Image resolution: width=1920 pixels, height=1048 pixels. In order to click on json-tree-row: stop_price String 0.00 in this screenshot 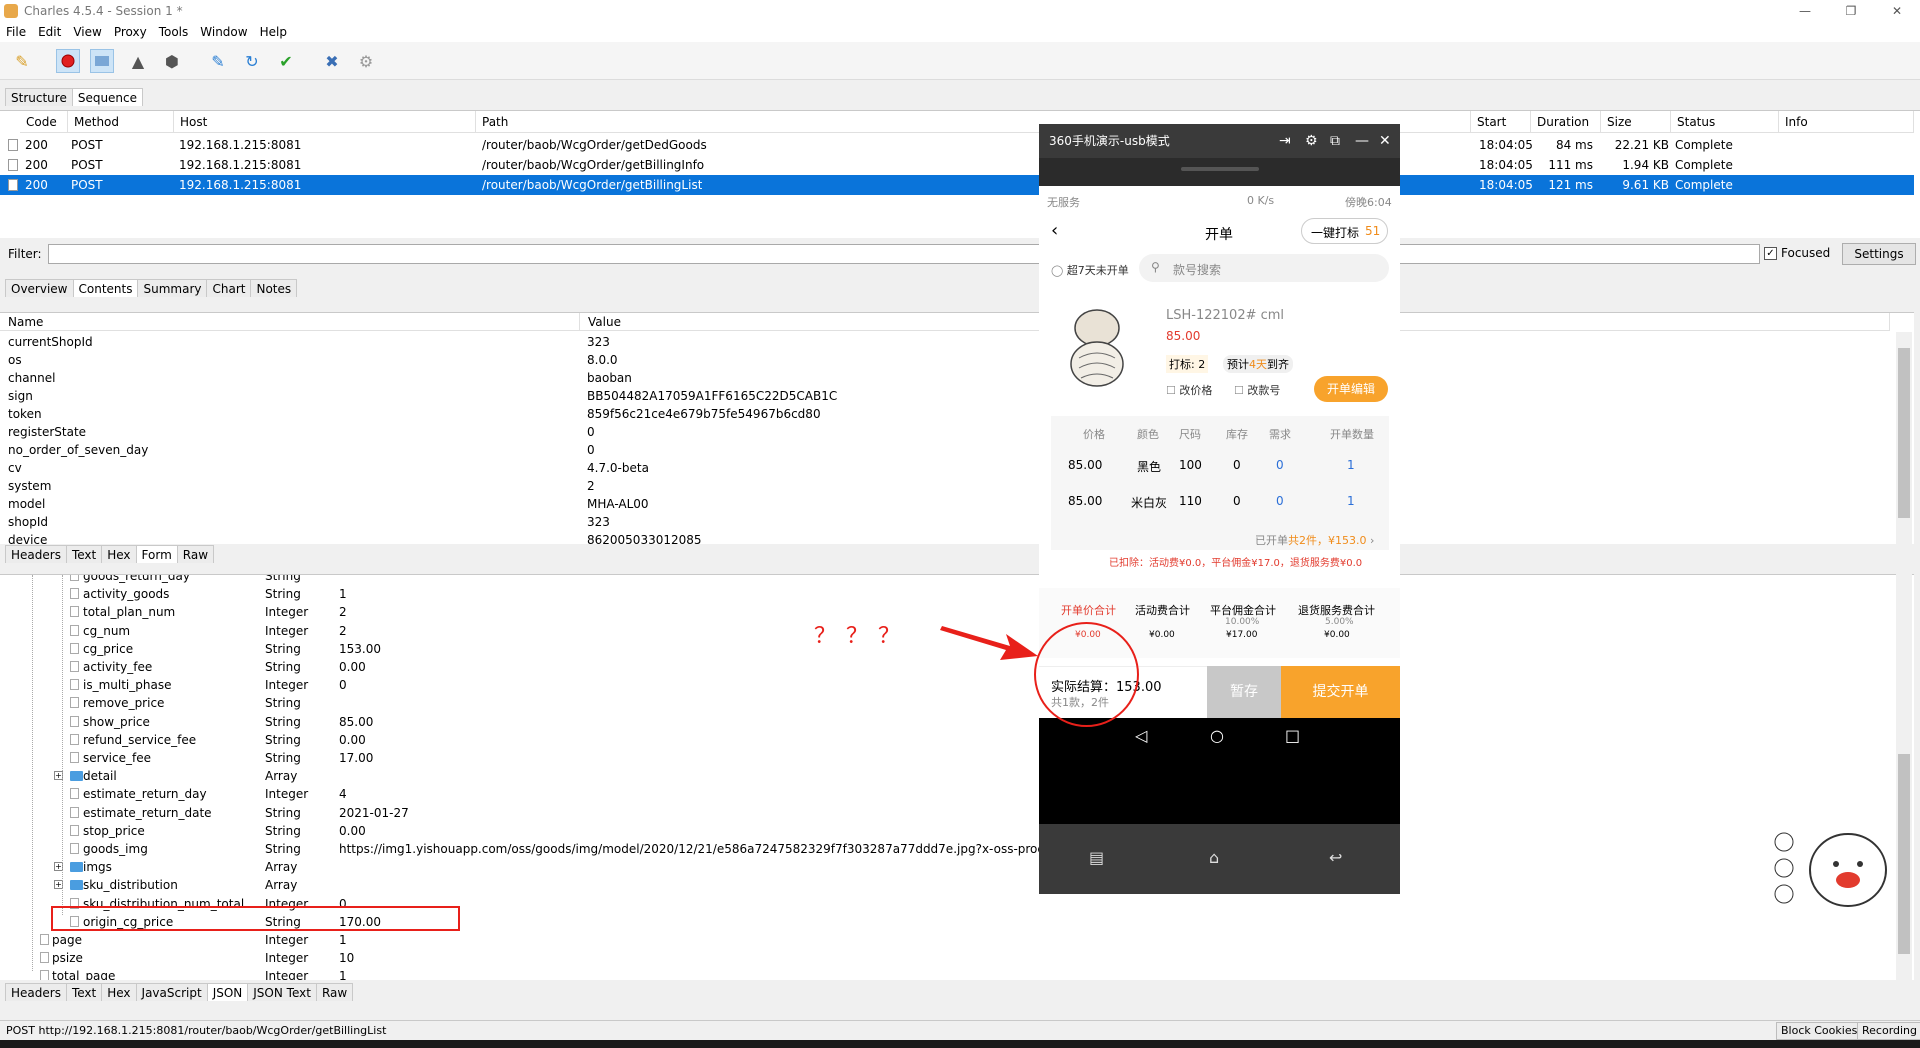, I will do `click(550, 831)`.